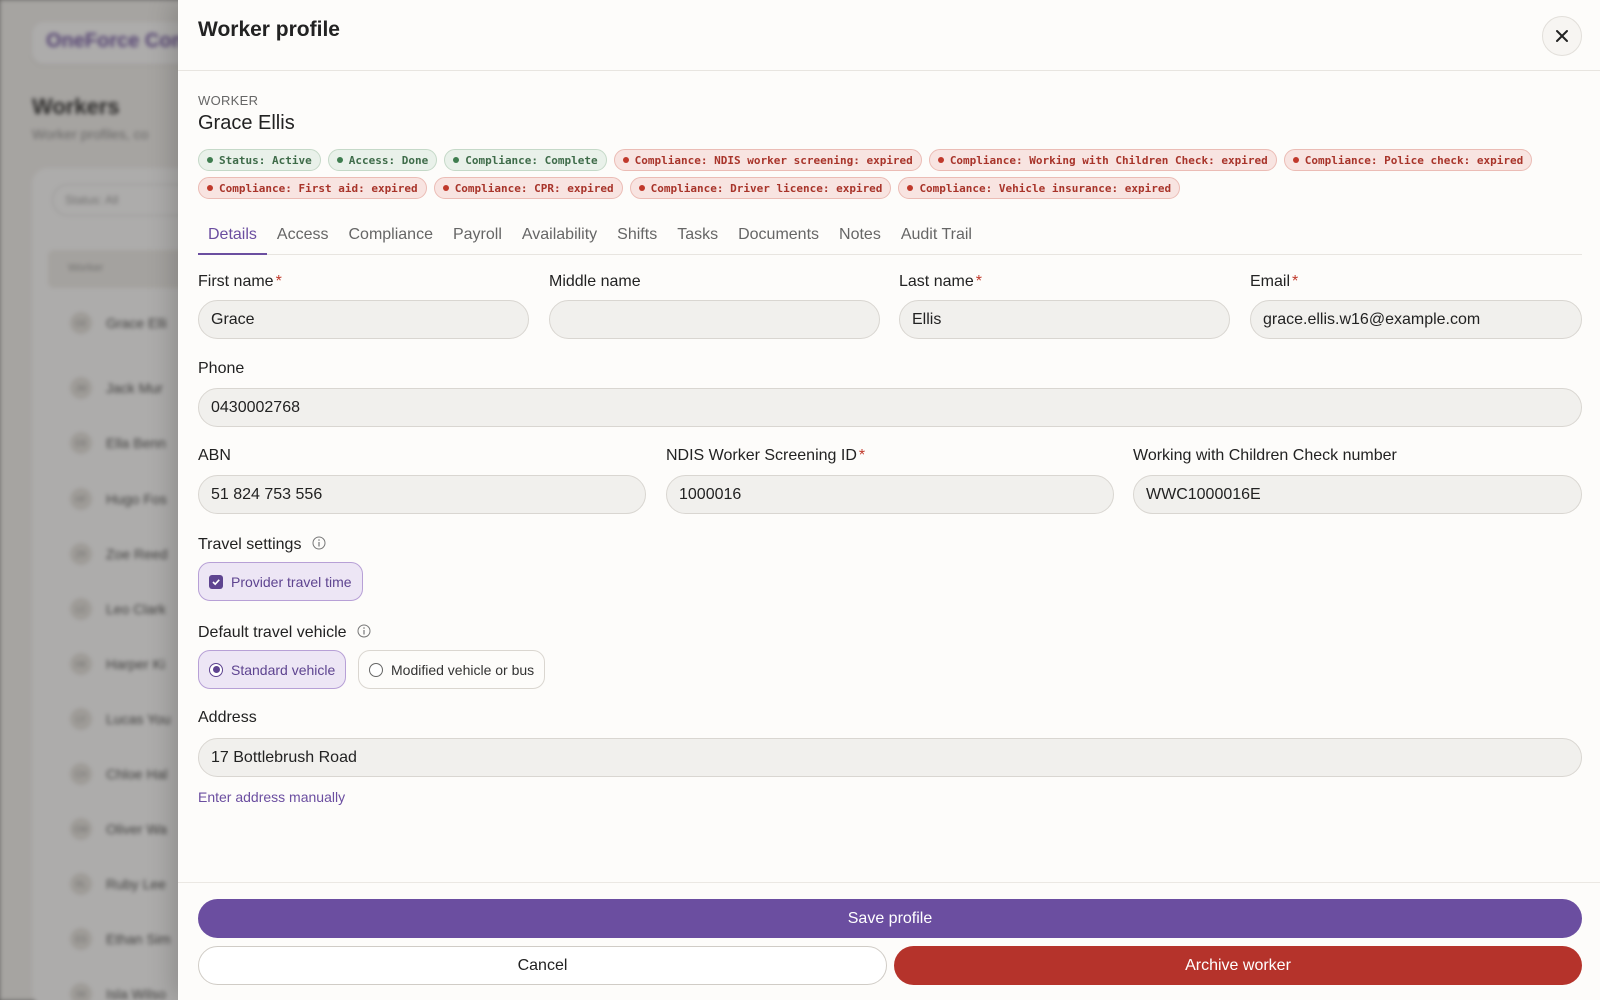 The width and height of the screenshot is (1600, 1000). Describe the element at coordinates (542, 965) in the screenshot. I see `cancel-button: Cancel` at that location.